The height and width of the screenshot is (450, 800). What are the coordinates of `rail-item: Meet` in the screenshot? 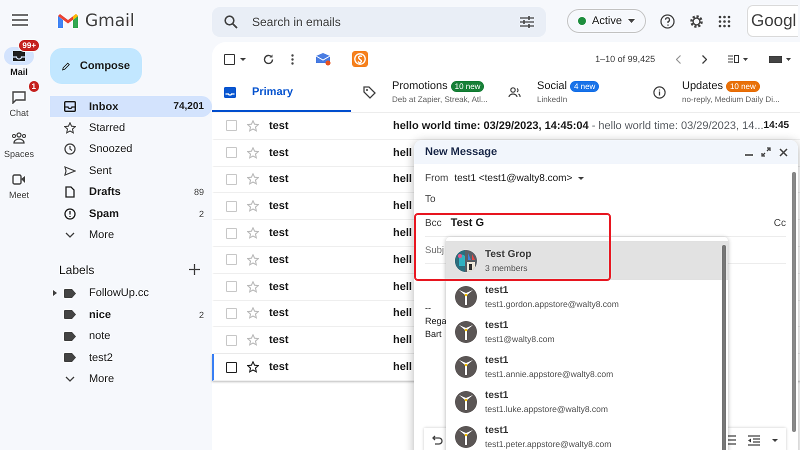 It's located at (20, 180).